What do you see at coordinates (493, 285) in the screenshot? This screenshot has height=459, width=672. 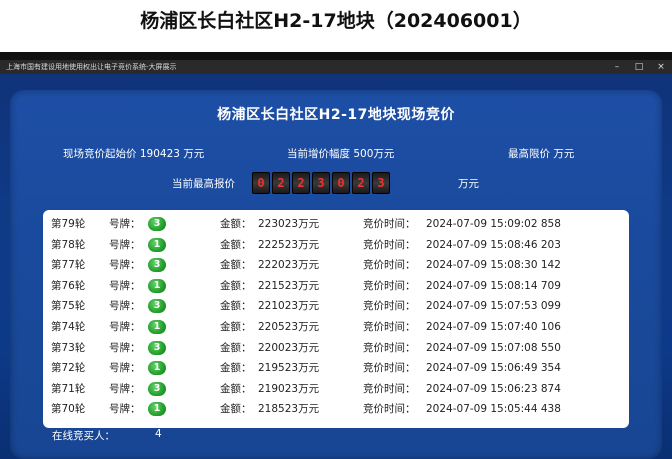 I see `bid-time: 2024-07-09 15:08:14 709` at bounding box center [493, 285].